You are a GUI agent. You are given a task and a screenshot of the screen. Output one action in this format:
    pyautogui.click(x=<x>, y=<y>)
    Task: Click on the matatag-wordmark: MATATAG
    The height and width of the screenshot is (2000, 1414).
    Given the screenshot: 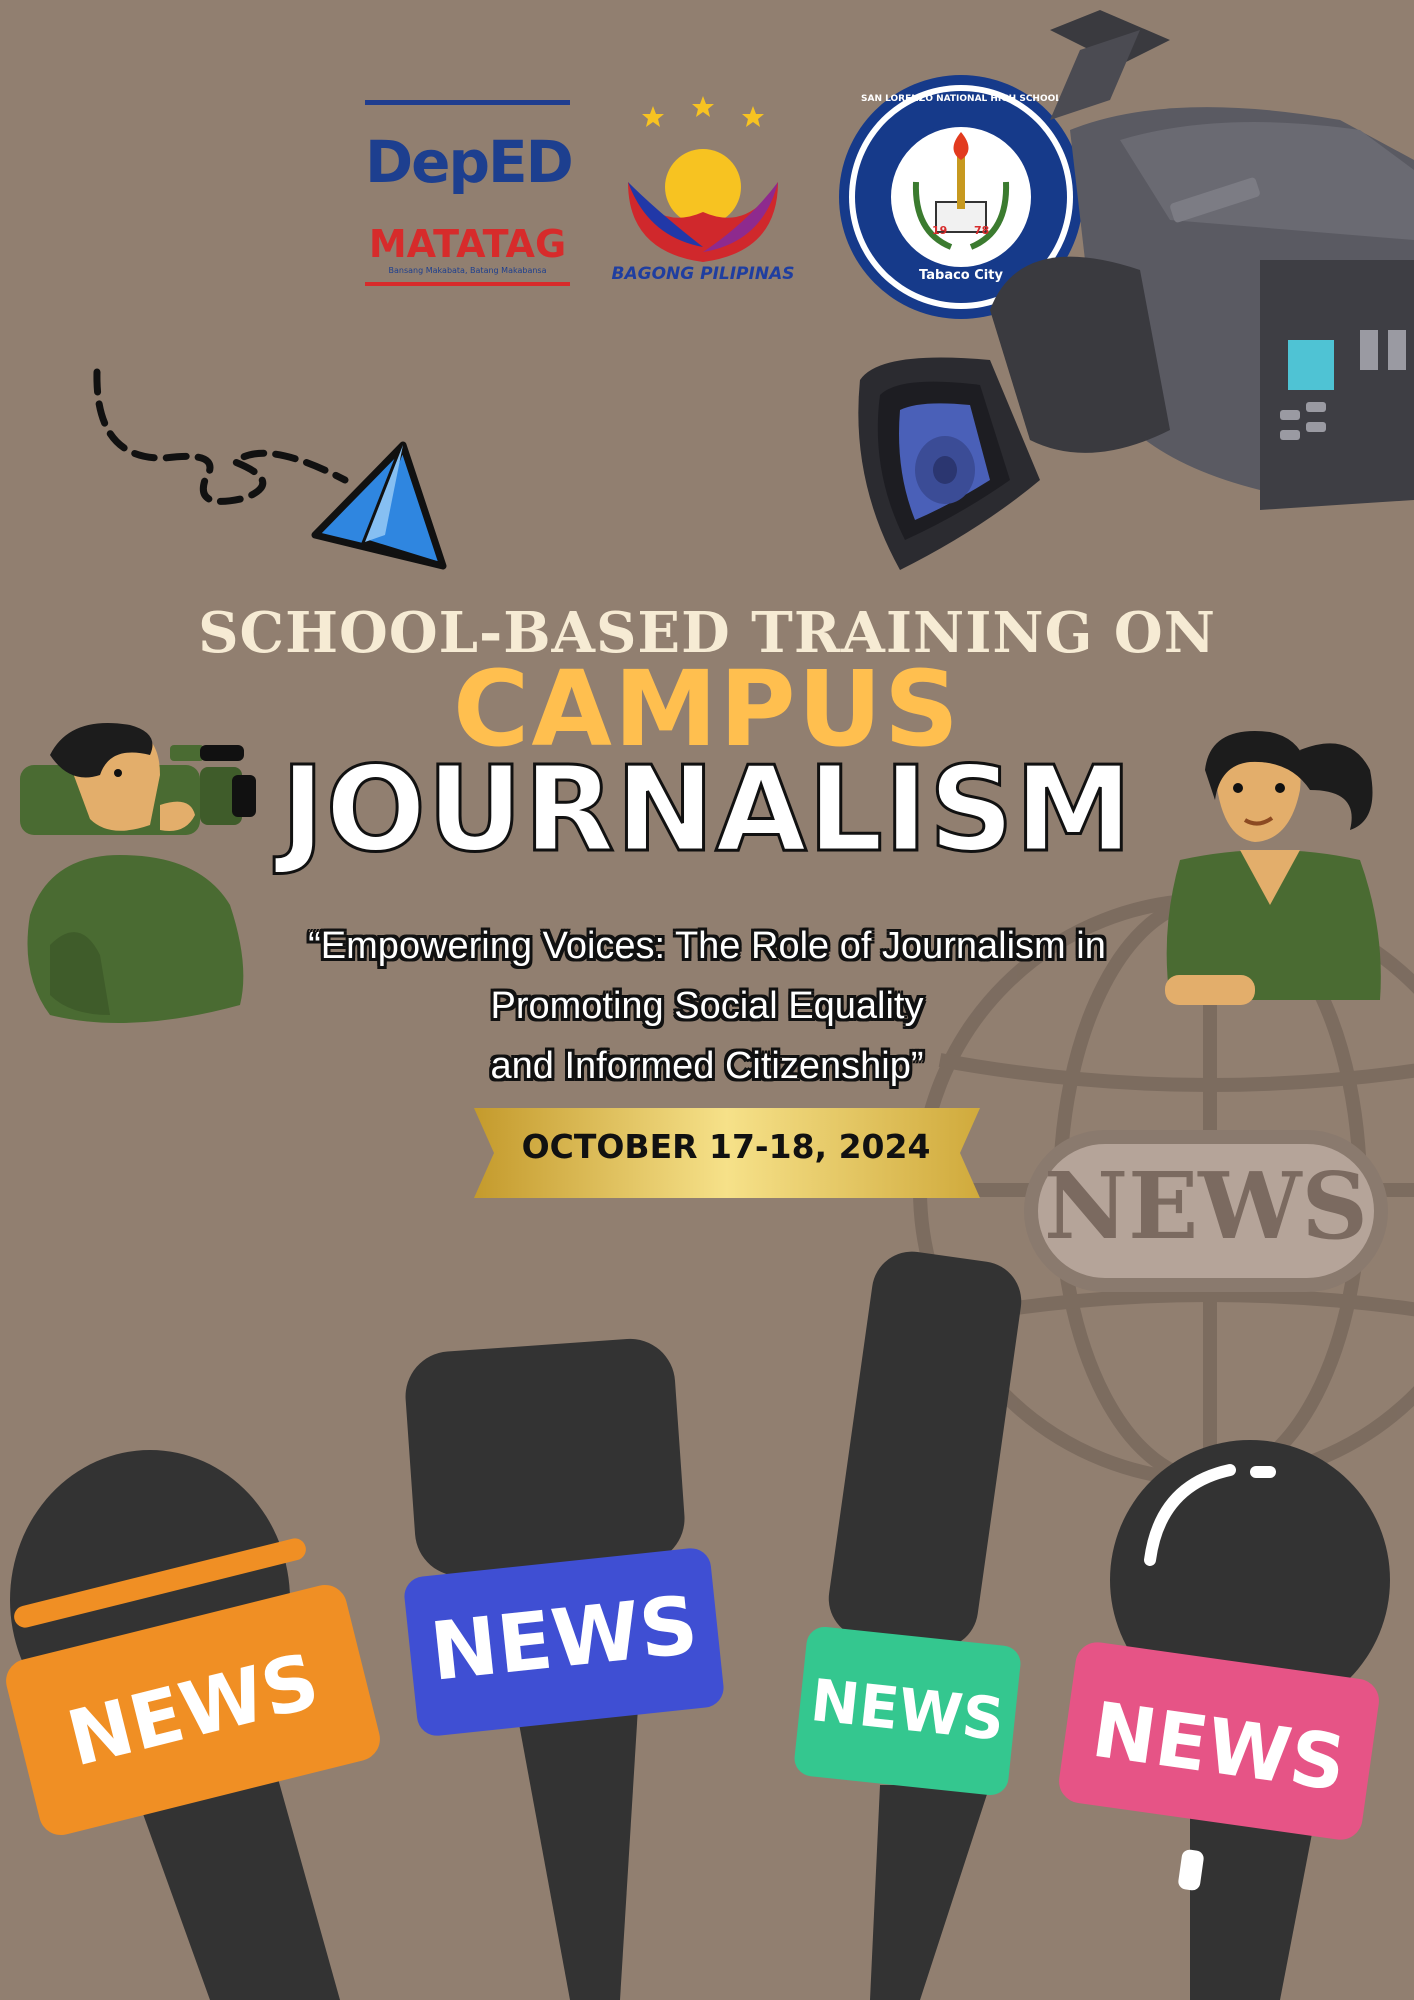 What is the action you would take?
    pyautogui.click(x=467, y=244)
    